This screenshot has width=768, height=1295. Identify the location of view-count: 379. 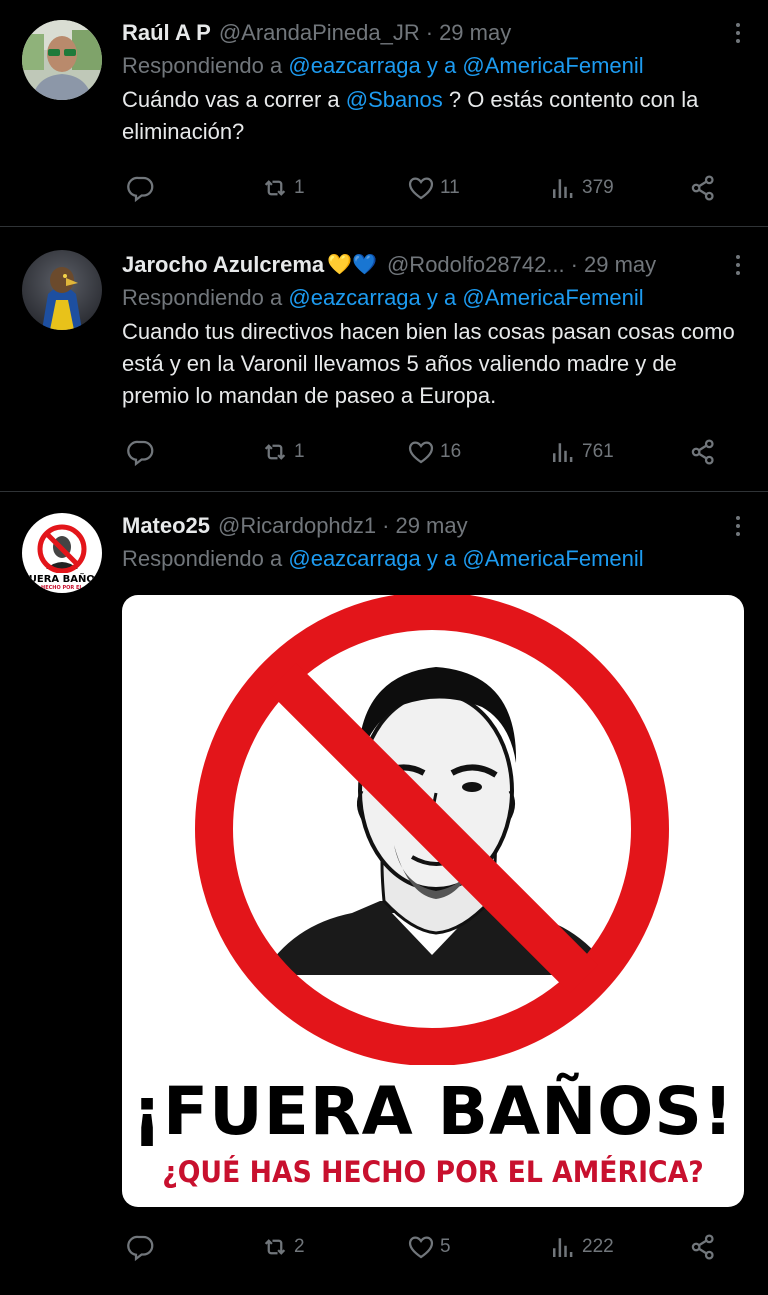
(598, 187).